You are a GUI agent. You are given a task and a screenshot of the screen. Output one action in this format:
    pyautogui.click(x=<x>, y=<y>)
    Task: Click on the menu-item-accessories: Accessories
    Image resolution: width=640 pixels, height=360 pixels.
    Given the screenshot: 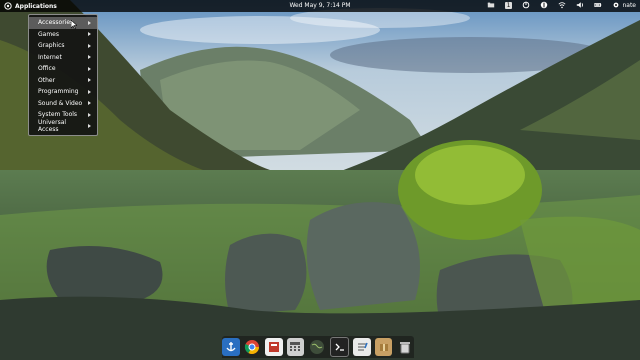 What is the action you would take?
    pyautogui.click(x=63, y=23)
    